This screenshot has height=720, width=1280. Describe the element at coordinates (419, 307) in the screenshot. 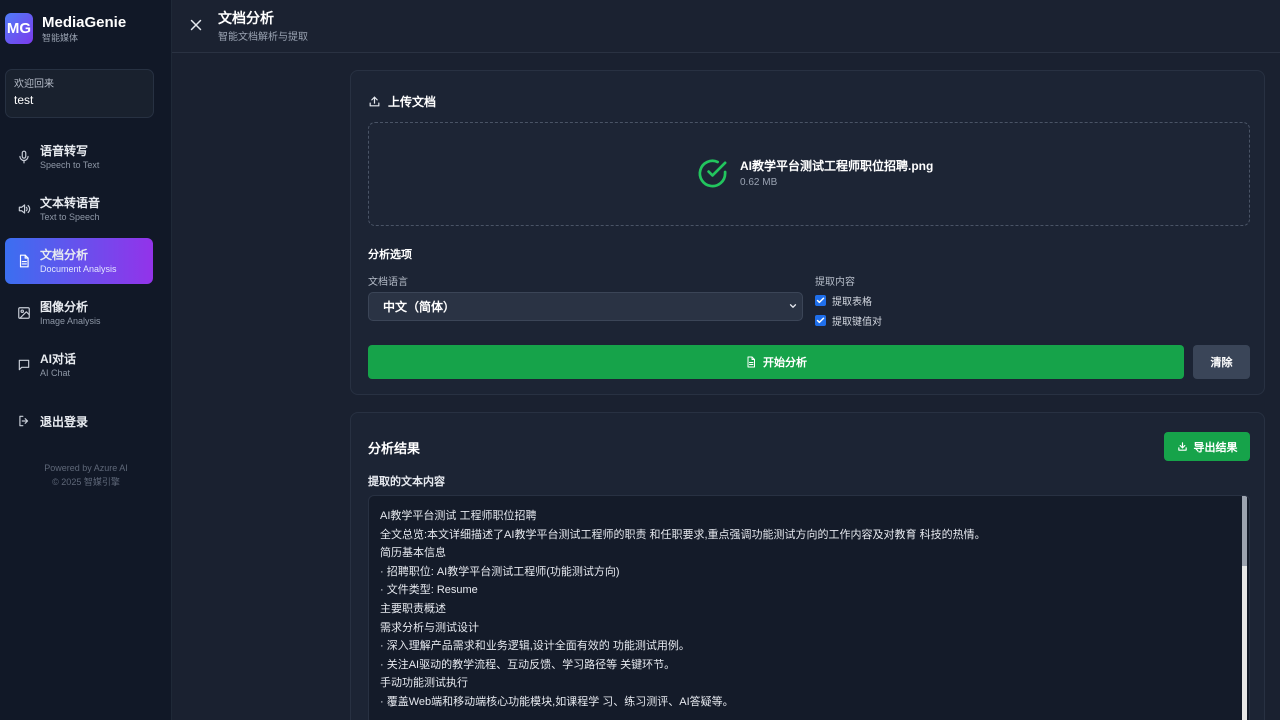

I see `language-selected-value: 中文（简体）` at that location.